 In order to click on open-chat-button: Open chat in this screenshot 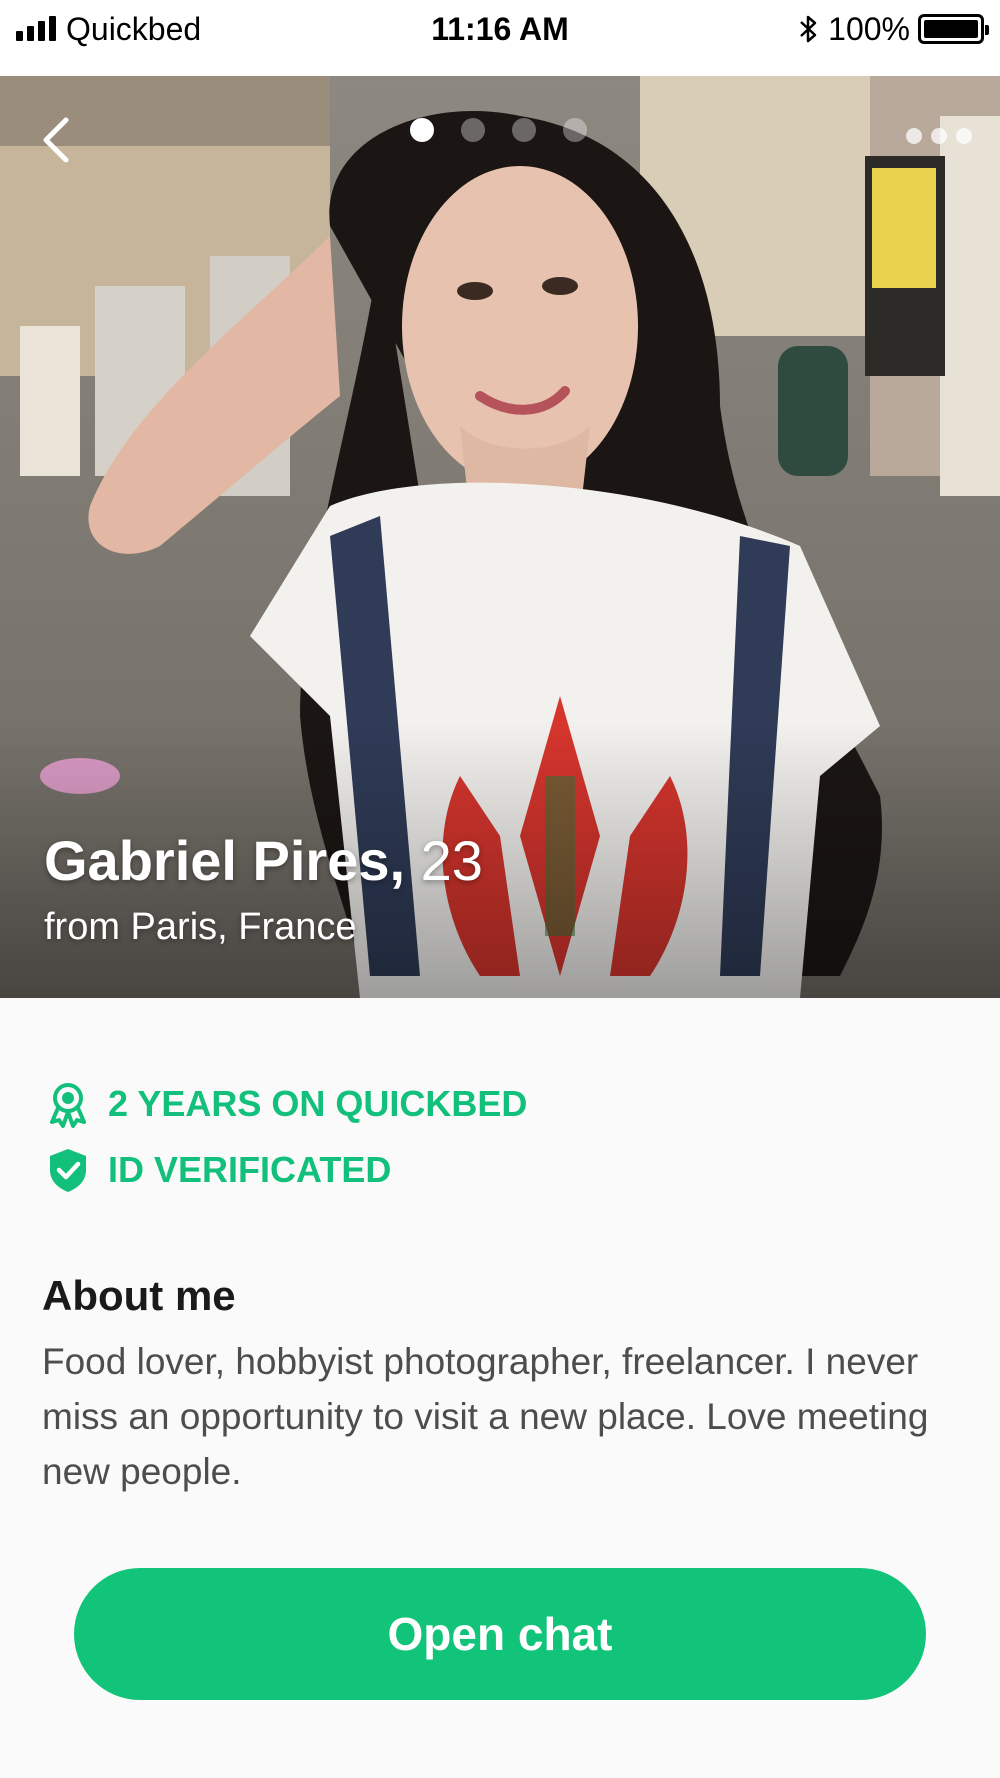, I will do `click(500, 1634)`.